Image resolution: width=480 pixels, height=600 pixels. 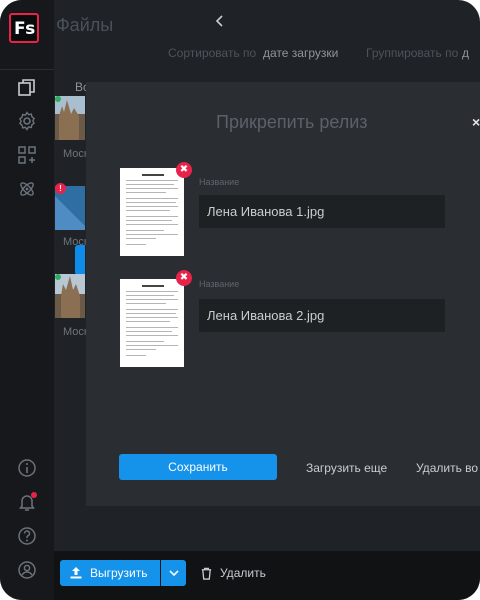 I want to click on help-icon, so click(x=27, y=536).